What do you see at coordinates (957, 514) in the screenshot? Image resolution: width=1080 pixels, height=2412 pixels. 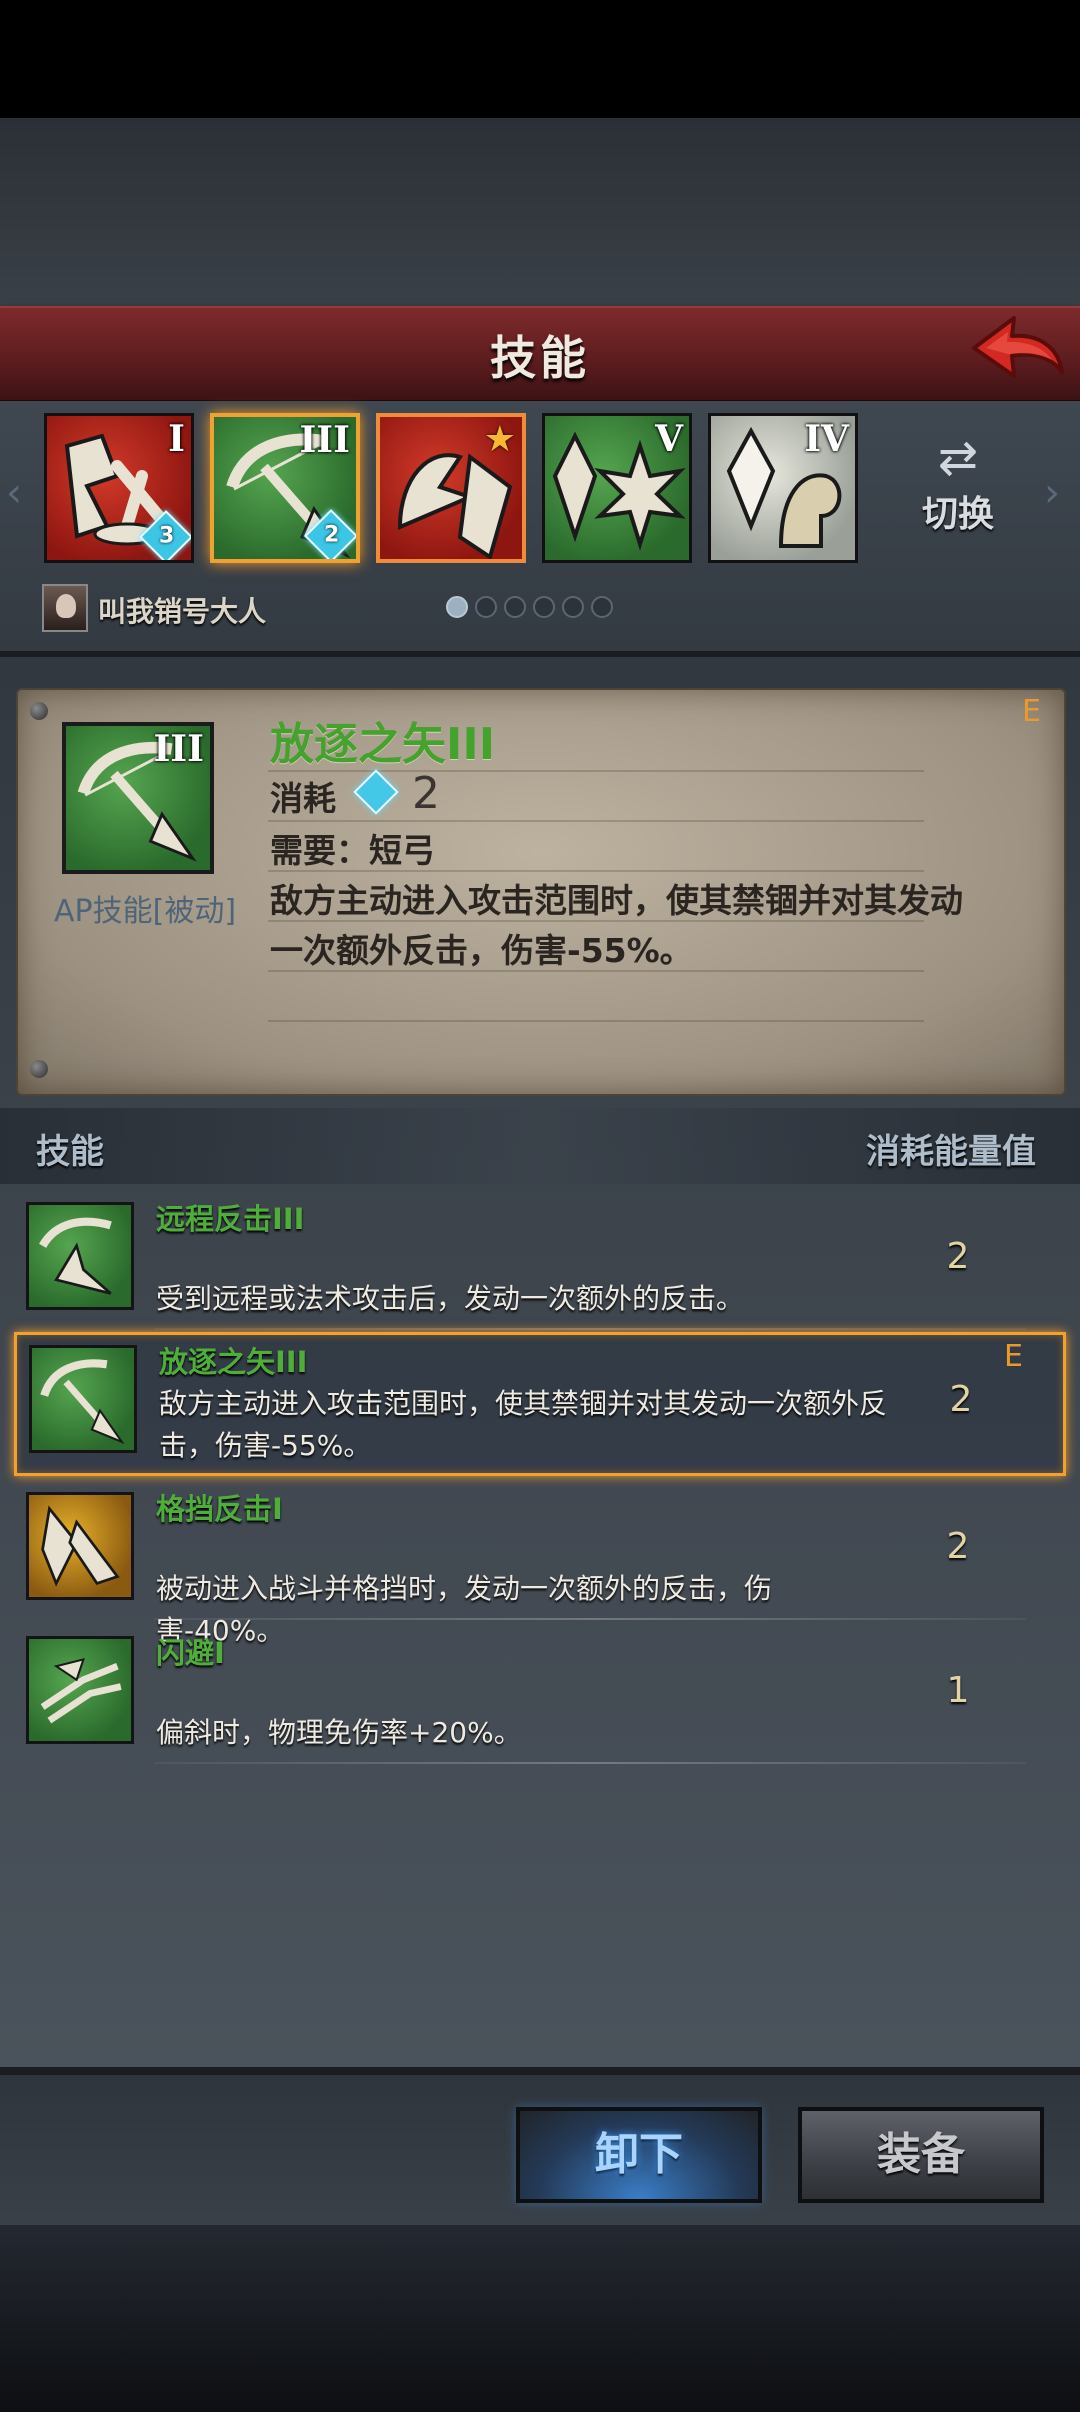 I see `switch-label: 切换` at bounding box center [957, 514].